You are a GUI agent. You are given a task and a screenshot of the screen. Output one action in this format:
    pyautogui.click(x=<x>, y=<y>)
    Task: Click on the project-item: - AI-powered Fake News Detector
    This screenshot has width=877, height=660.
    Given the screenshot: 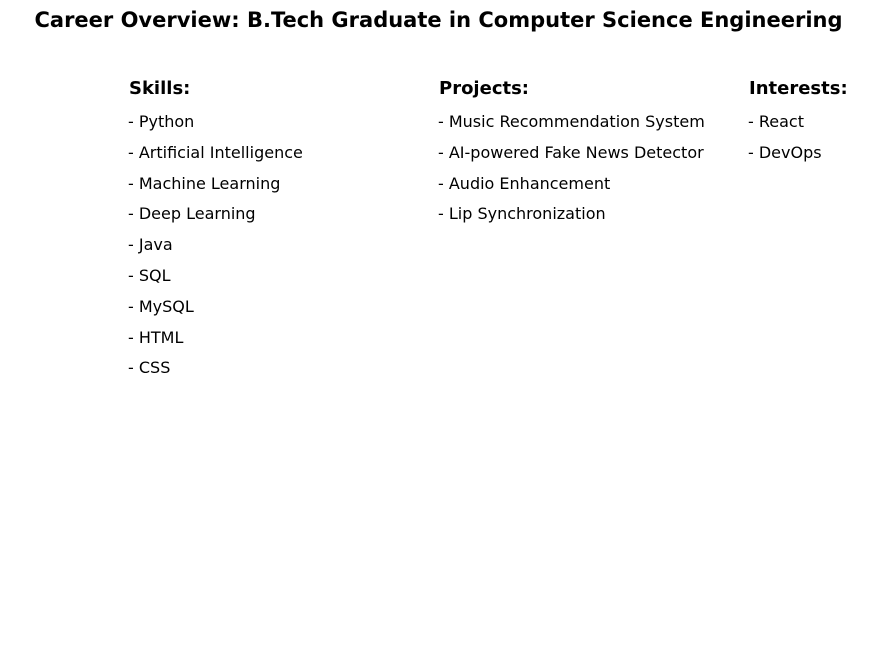 What is the action you would take?
    pyautogui.click(x=571, y=152)
    